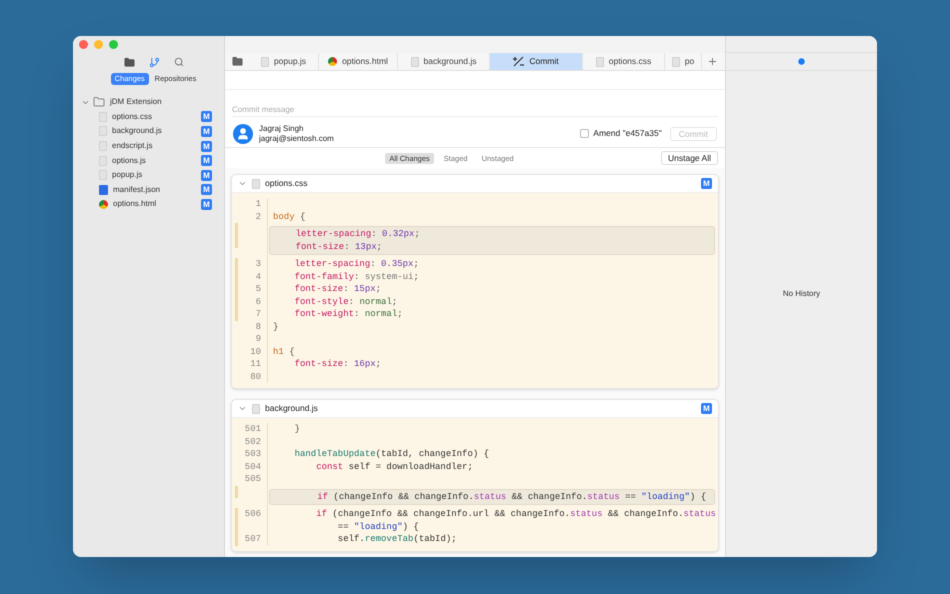  I want to click on code-line: h1 {, so click(283, 352).